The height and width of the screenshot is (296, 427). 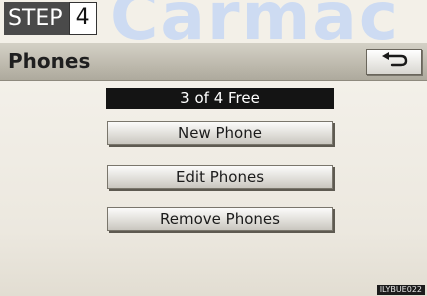 What do you see at coordinates (82, 18) in the screenshot?
I see `step-number: 4` at bounding box center [82, 18].